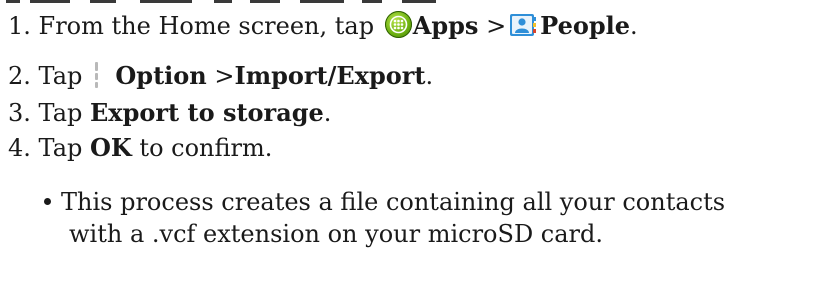 This screenshot has width=816, height=300. What do you see at coordinates (585, 25) in the screenshot?
I see `people-label: People` at bounding box center [585, 25].